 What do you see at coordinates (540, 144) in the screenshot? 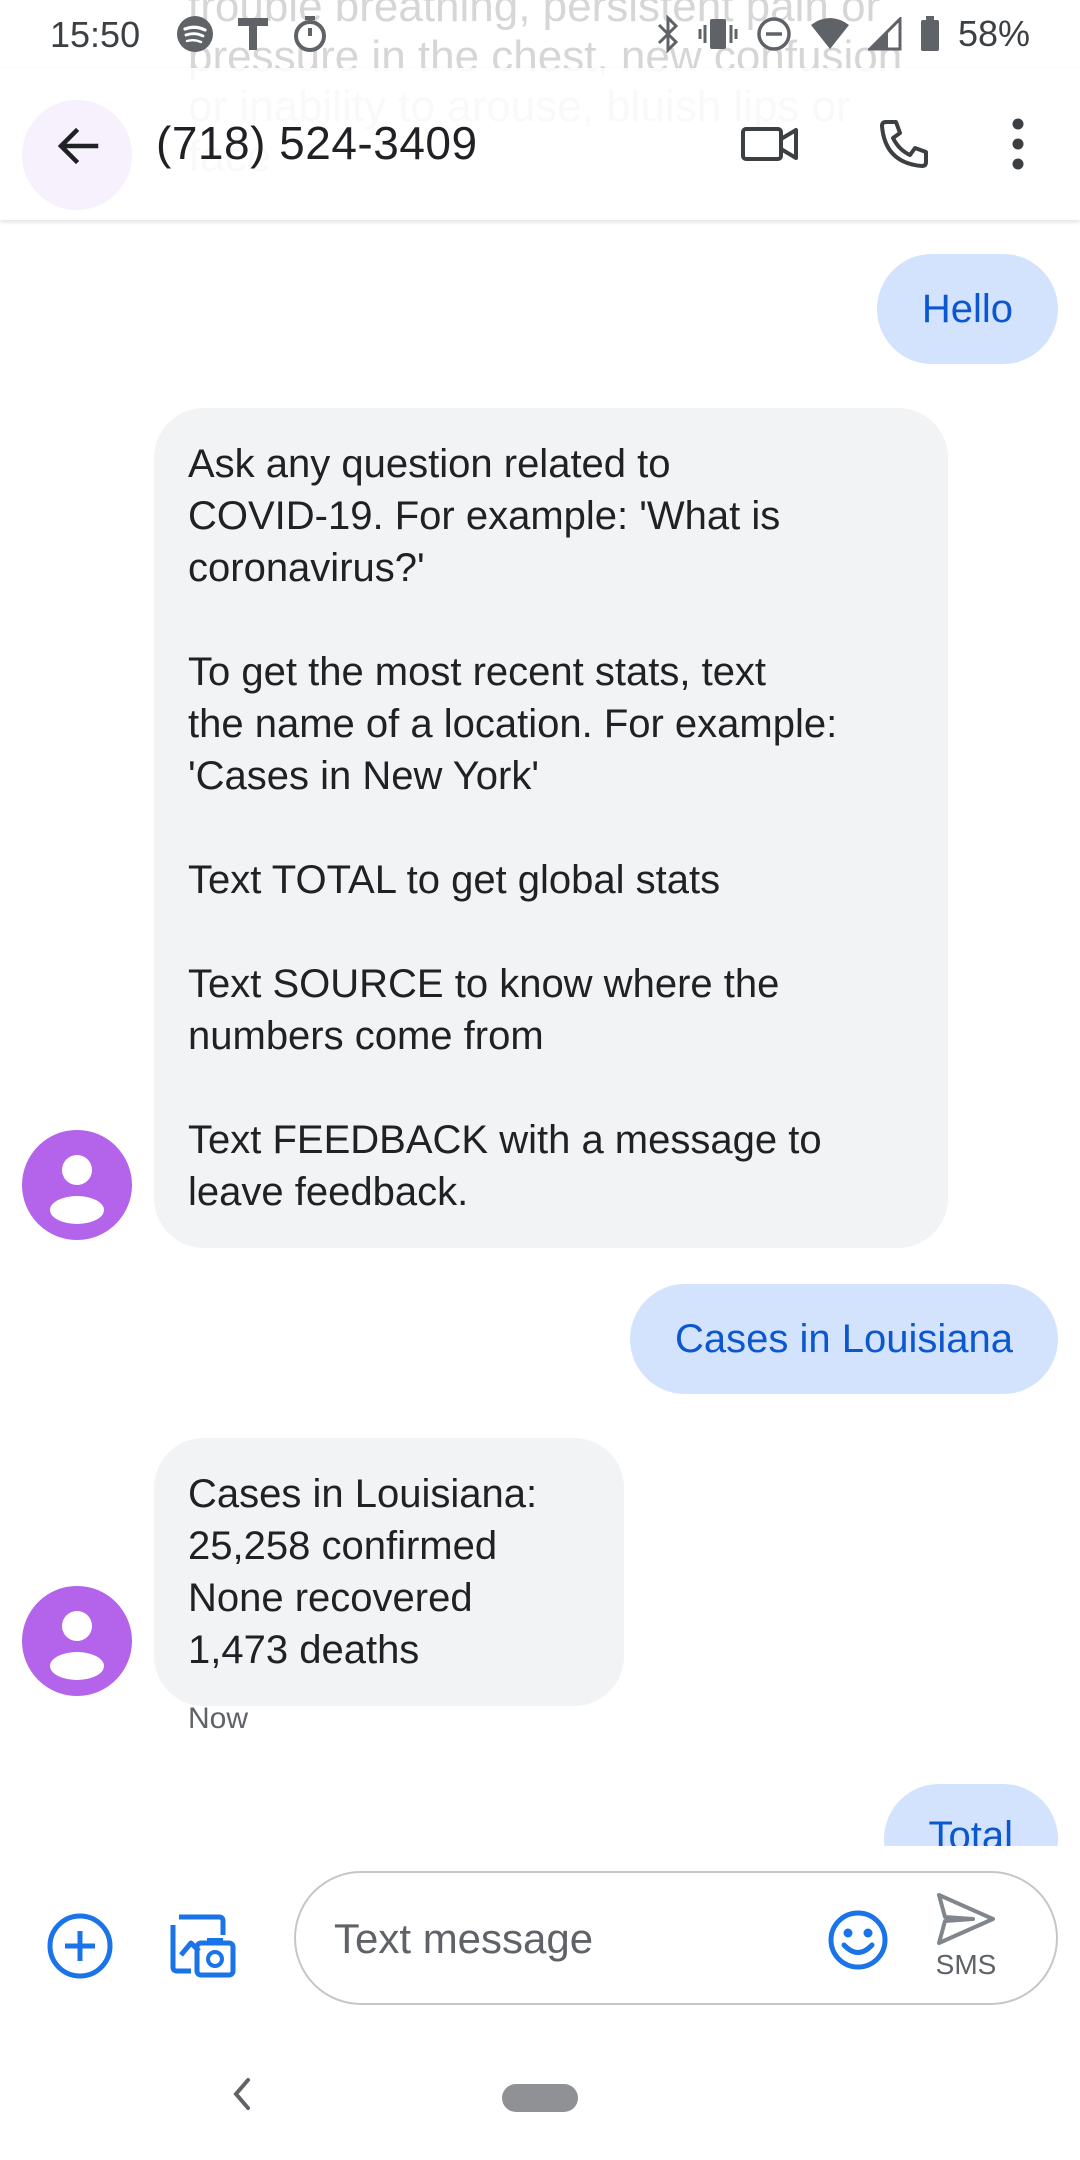
I see `app-bar: (718) 524-3409` at bounding box center [540, 144].